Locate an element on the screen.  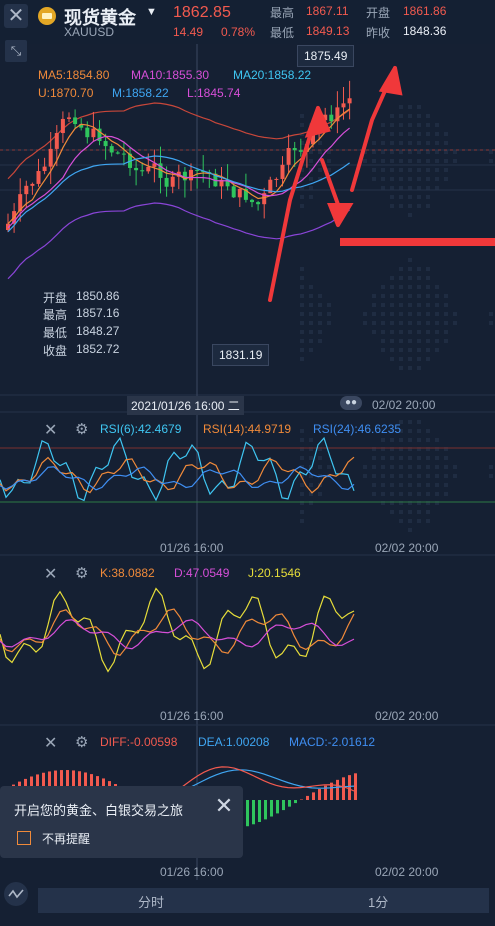
ma5-label: MA5:1854.80 is located at coordinates (74, 75).